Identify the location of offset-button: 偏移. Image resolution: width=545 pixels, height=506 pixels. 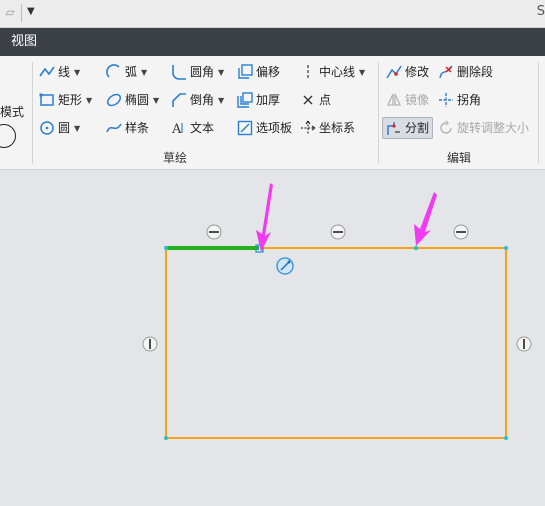
(258, 72).